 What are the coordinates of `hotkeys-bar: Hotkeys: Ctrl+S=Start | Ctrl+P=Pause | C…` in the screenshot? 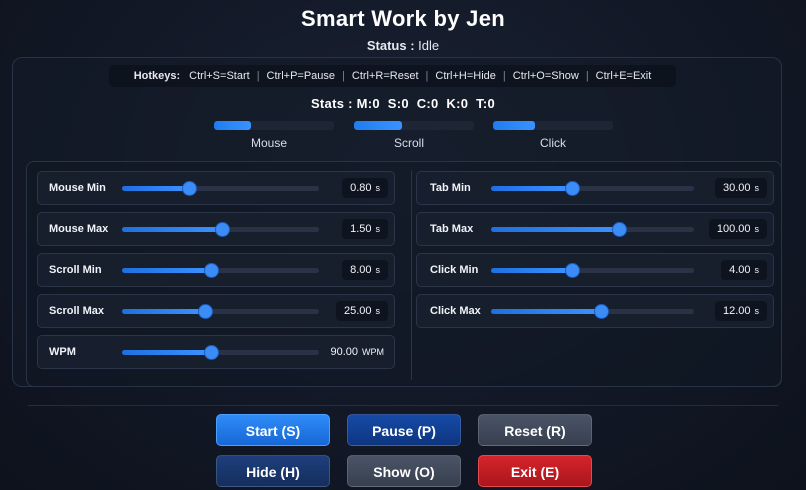 It's located at (392, 76).